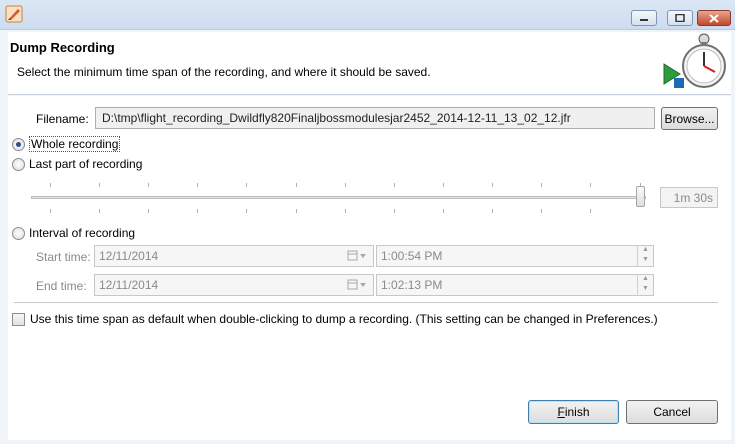  What do you see at coordinates (18, 144) in the screenshot?
I see `radio-whole-recording-circle` at bounding box center [18, 144].